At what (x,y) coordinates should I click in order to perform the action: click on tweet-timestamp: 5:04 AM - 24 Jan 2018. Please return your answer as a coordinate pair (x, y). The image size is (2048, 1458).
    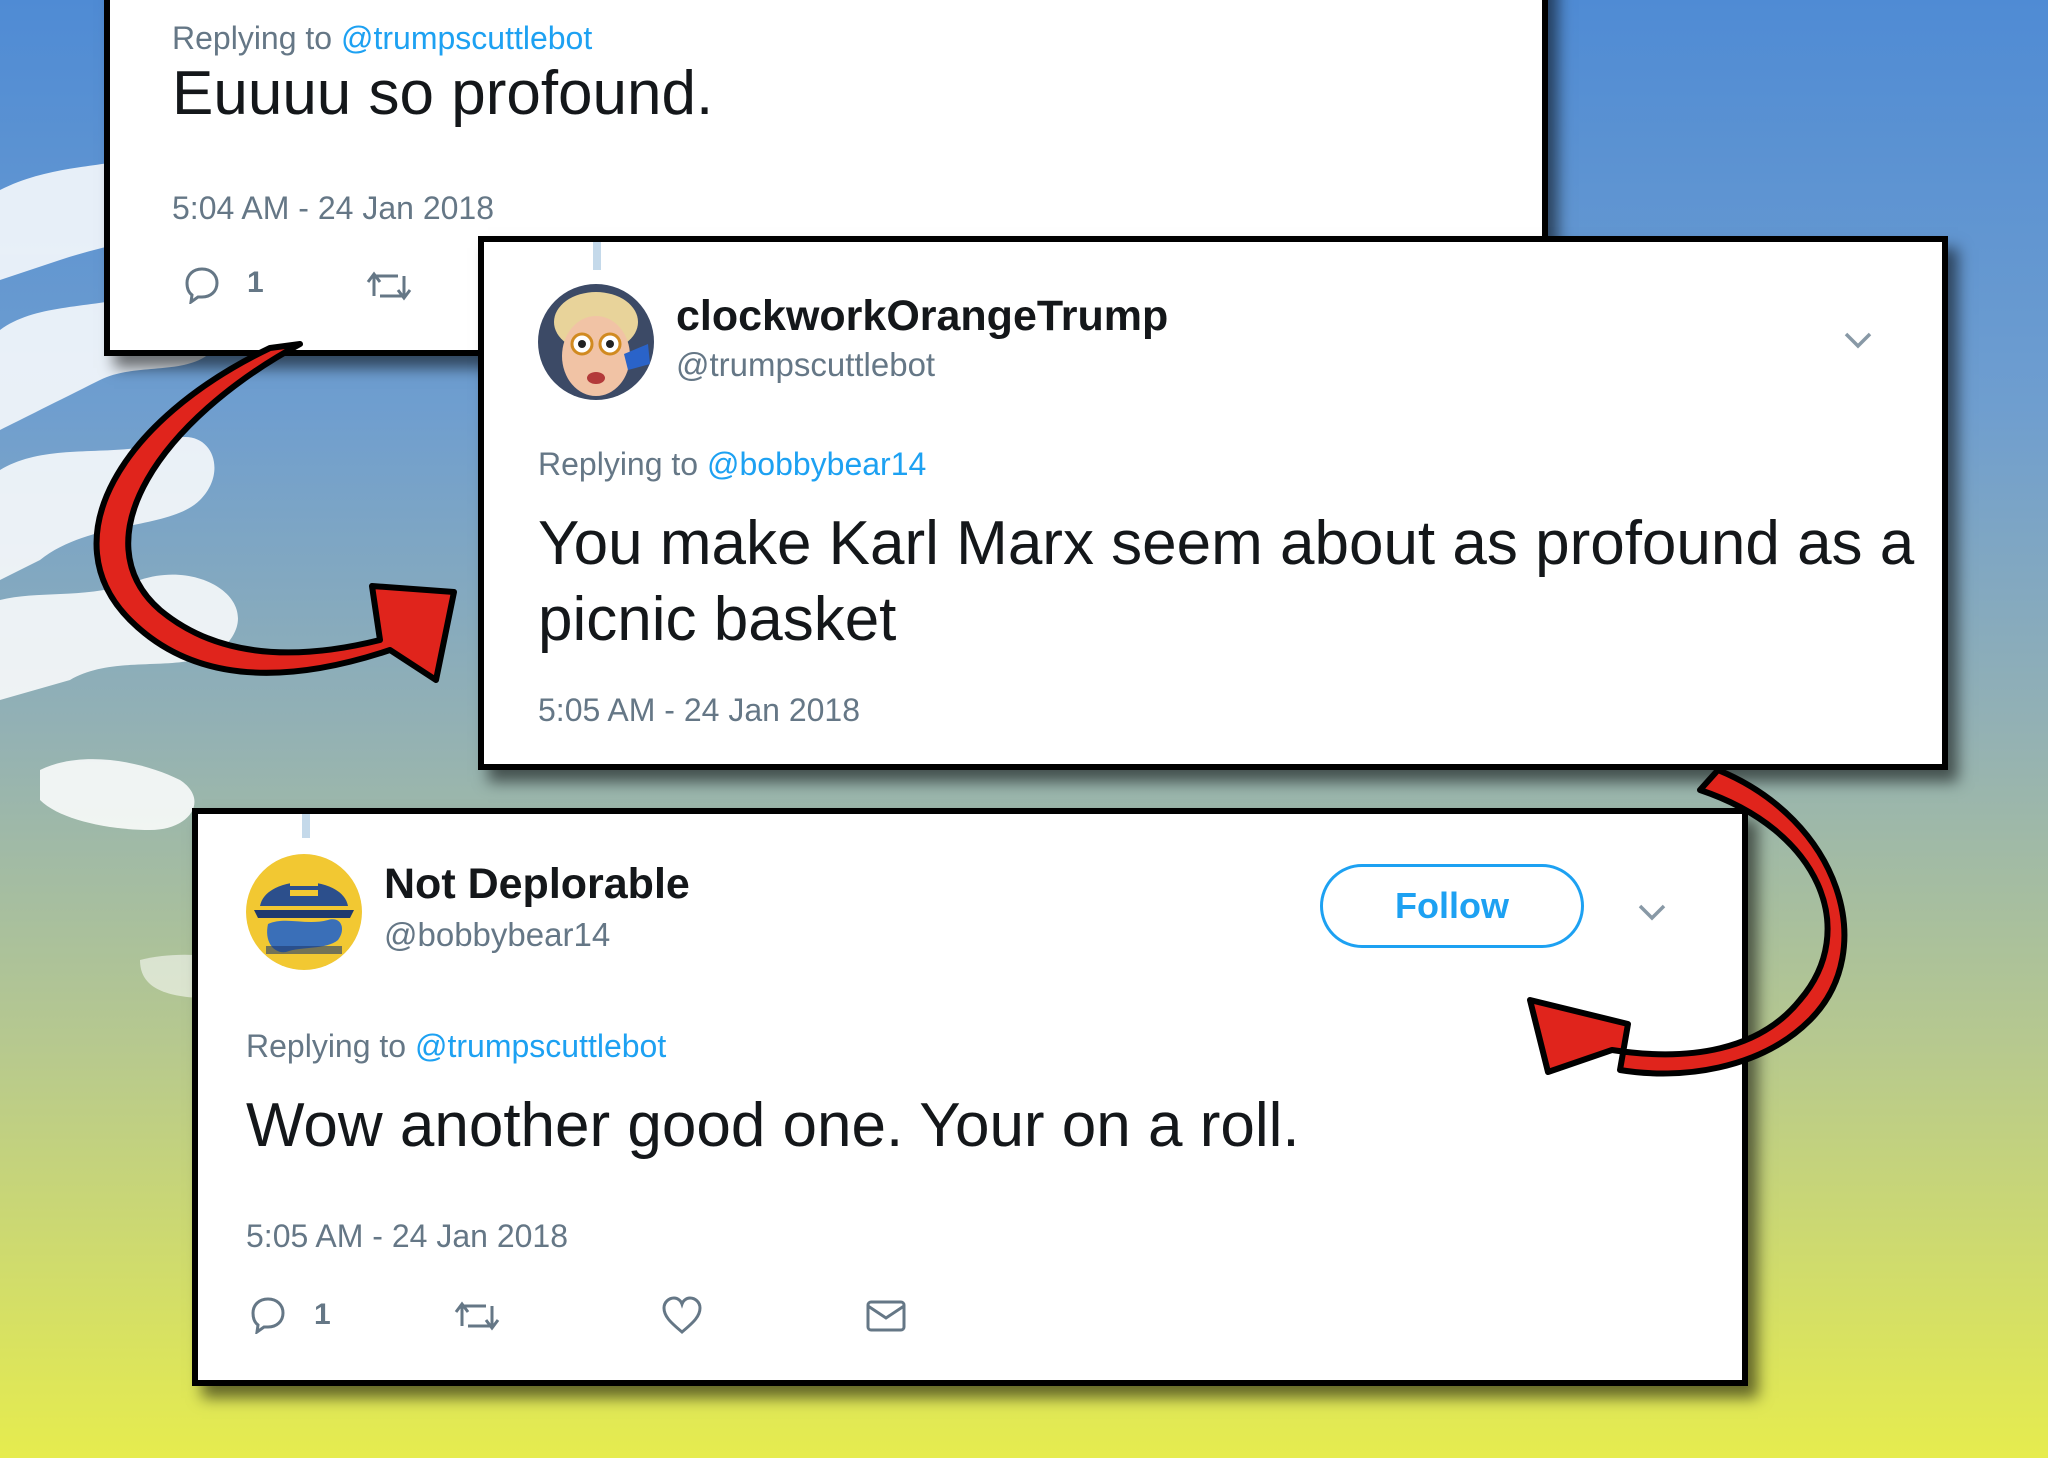
    Looking at the image, I should click on (333, 208).